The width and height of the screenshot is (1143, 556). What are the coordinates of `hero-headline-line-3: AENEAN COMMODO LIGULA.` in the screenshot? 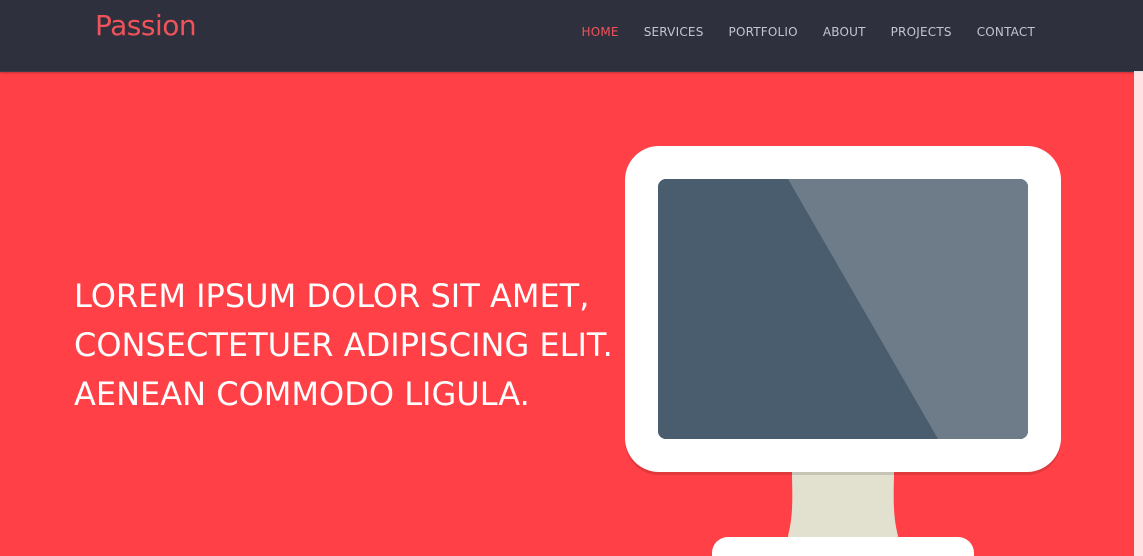 It's located at (302, 394).